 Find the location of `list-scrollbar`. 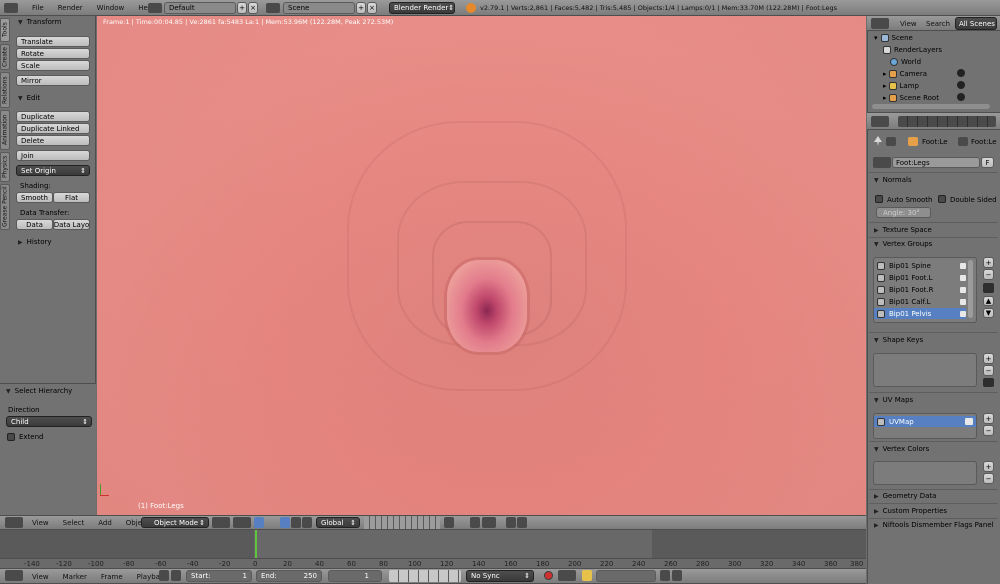

list-scrollbar is located at coordinates (970, 289).